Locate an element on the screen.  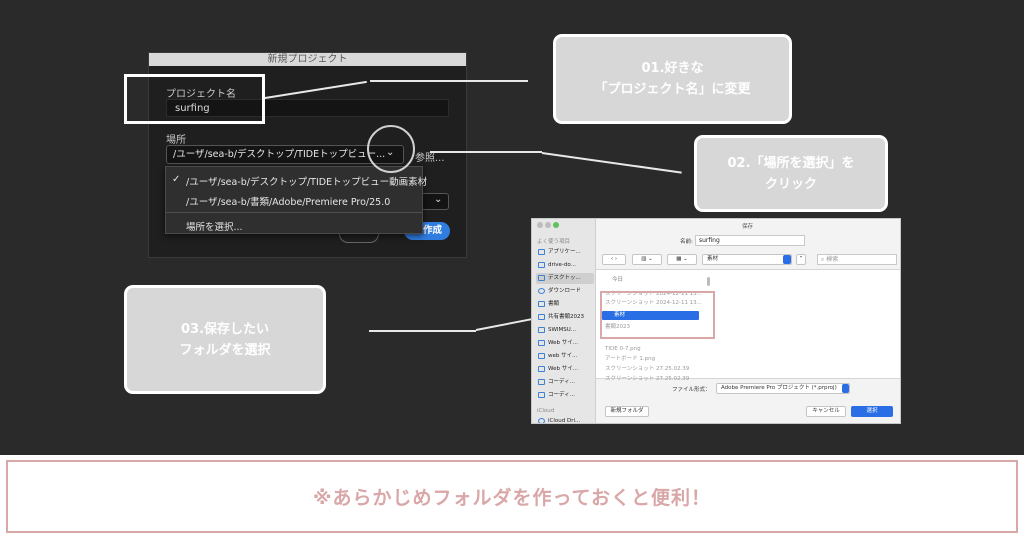
close-dot-icon is located at coordinates (540, 225).